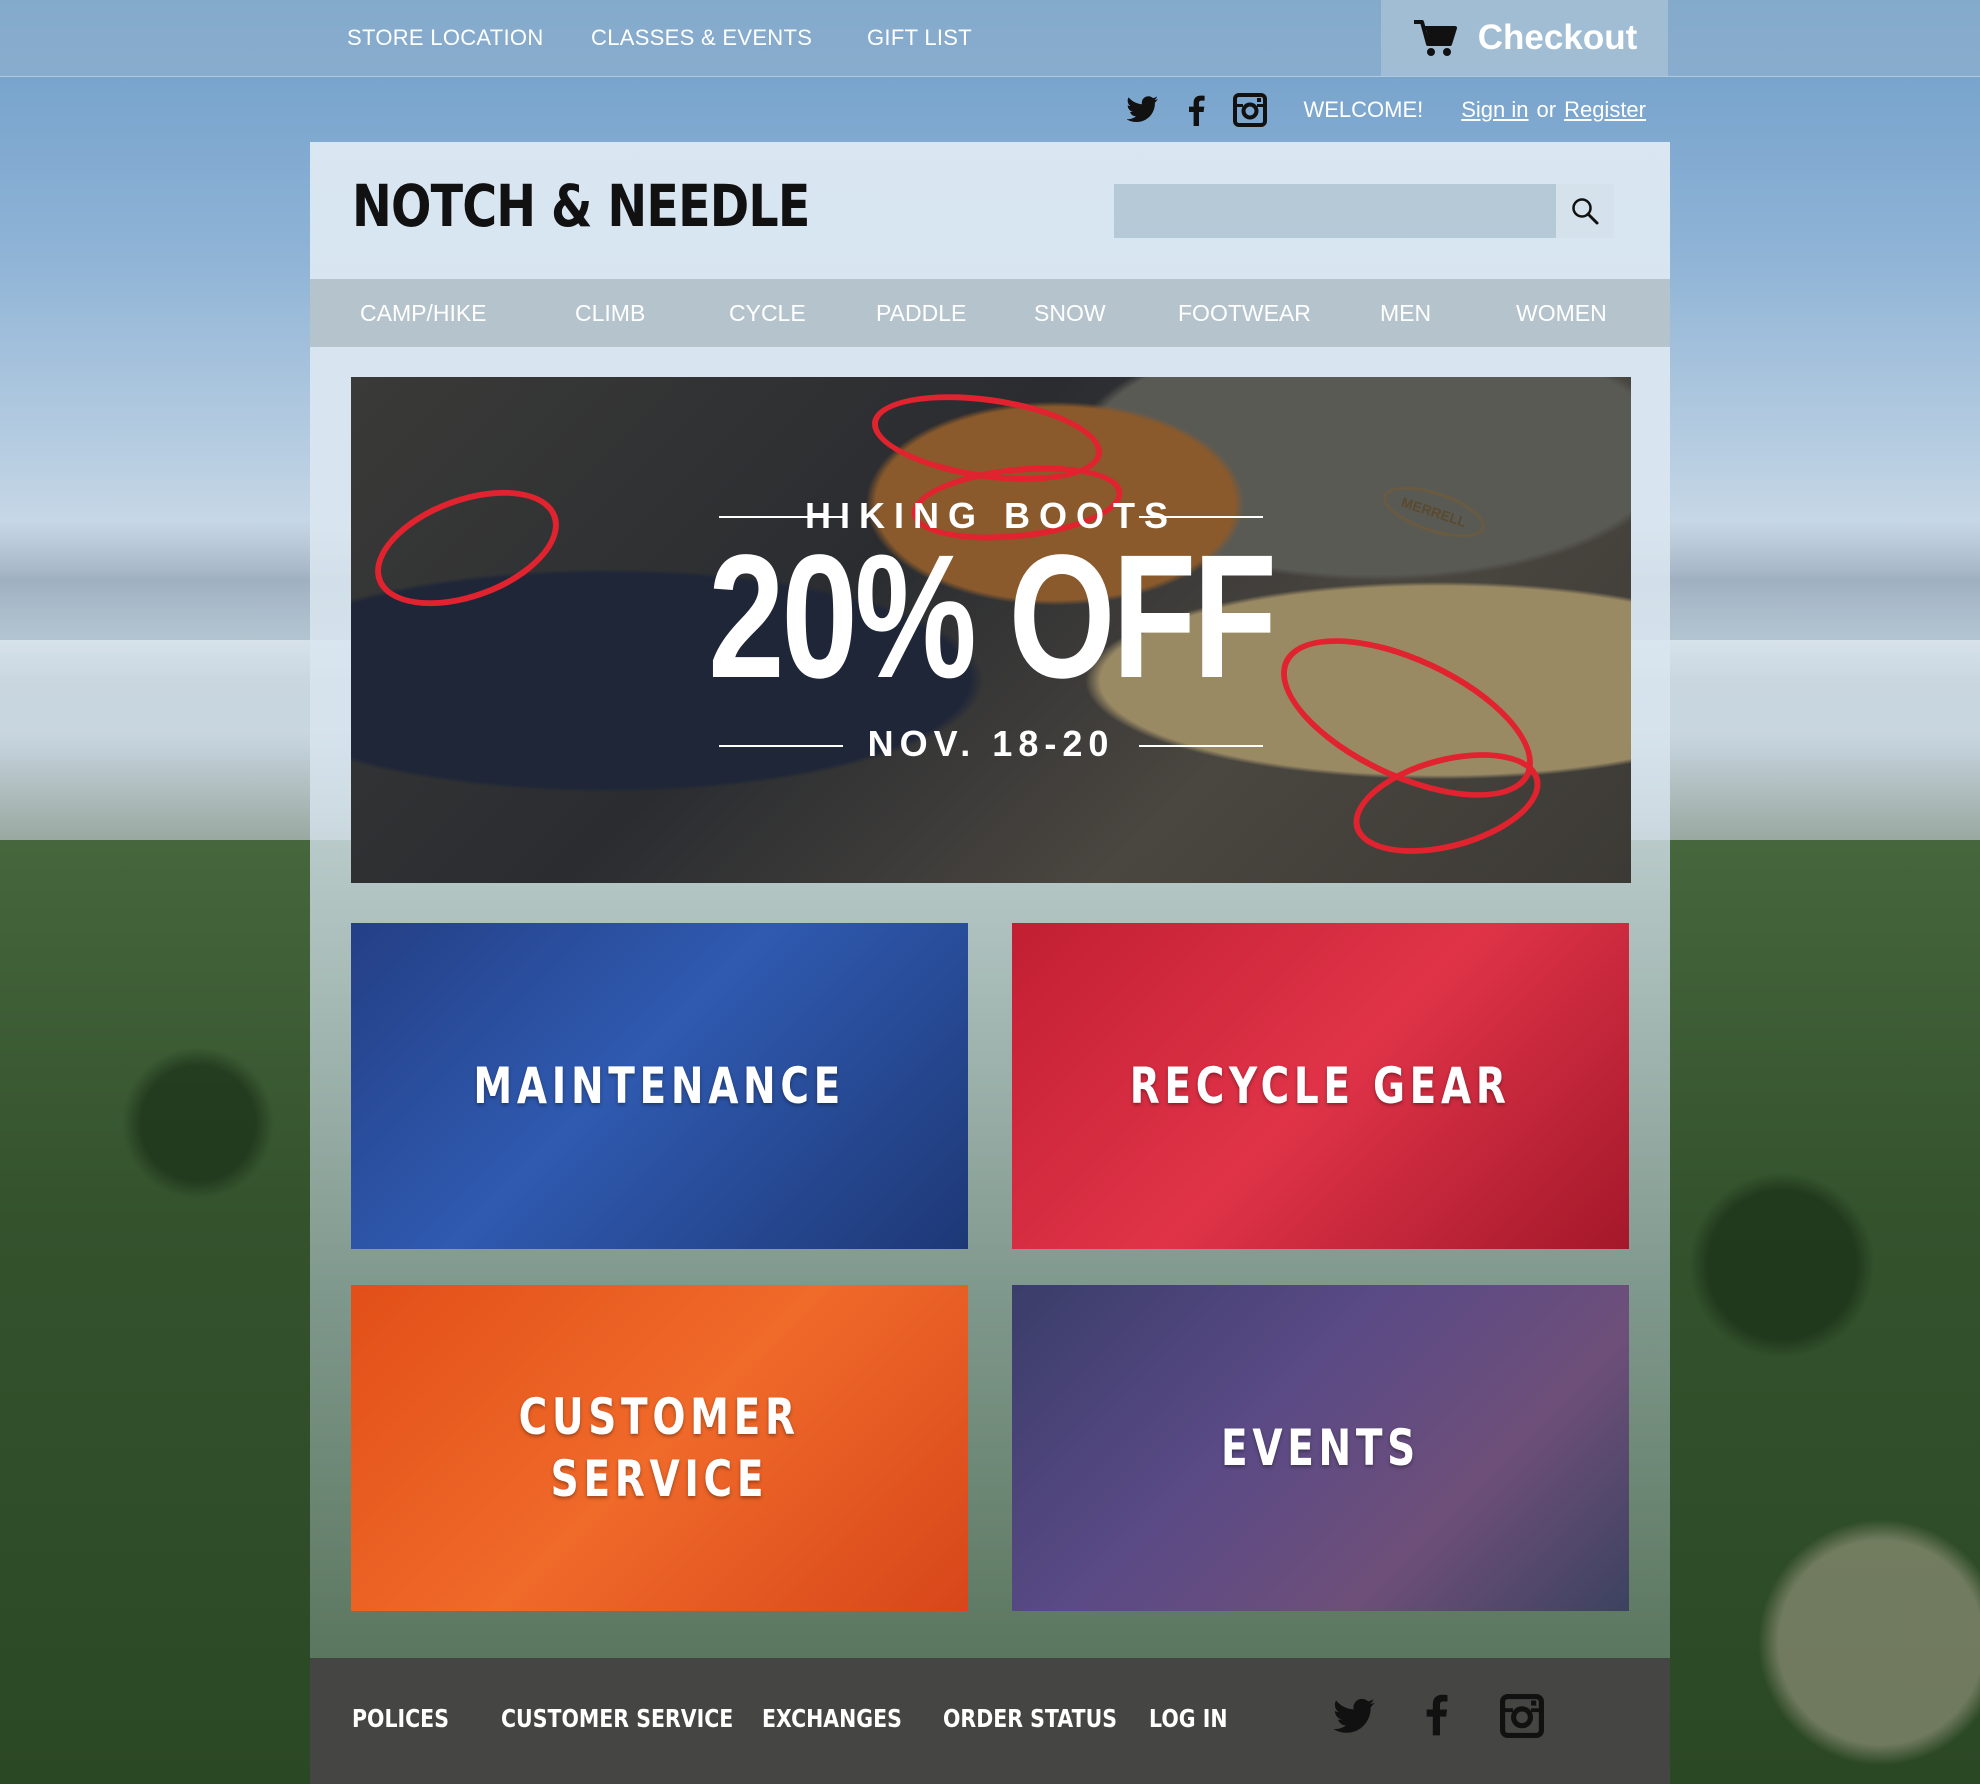 This screenshot has height=1784, width=1980. What do you see at coordinates (617, 1718) in the screenshot?
I see `footer-link-customer-service: CUSTOMER SERVICE` at bounding box center [617, 1718].